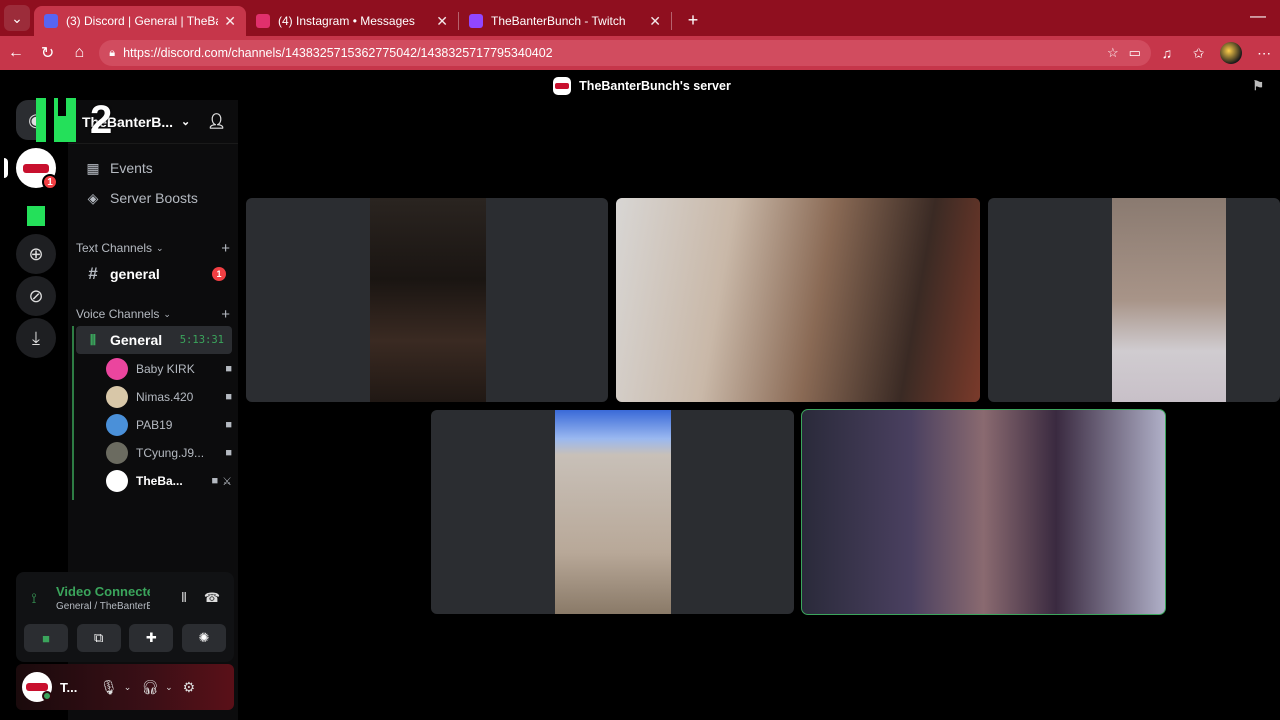  I want to click on server-k2, so click(36, 216).